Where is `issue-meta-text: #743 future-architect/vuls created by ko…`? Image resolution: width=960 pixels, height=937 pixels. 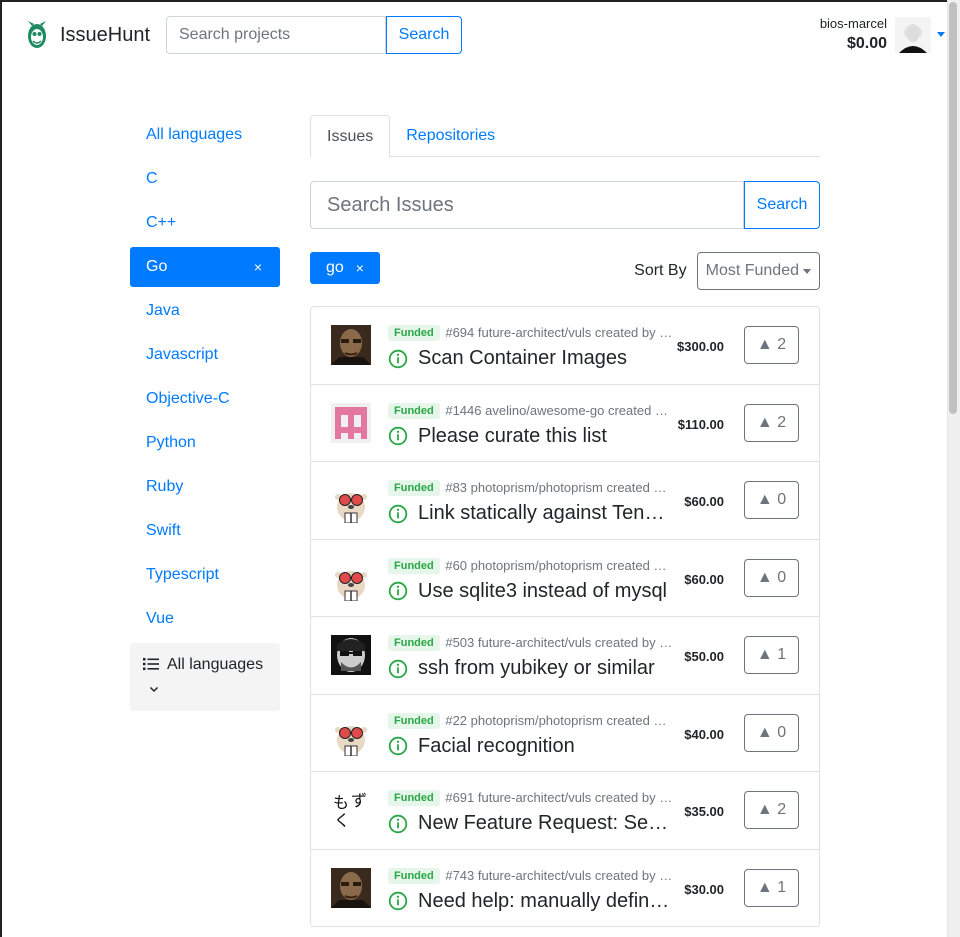
issue-meta-text: #743 future-architect/vuls created by ko… is located at coordinates (559, 875).